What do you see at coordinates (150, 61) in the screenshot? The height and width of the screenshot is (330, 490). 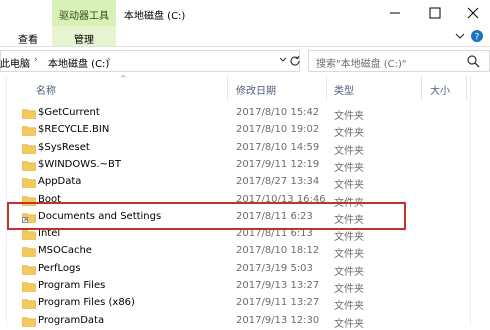 I see `address-bar` at bounding box center [150, 61].